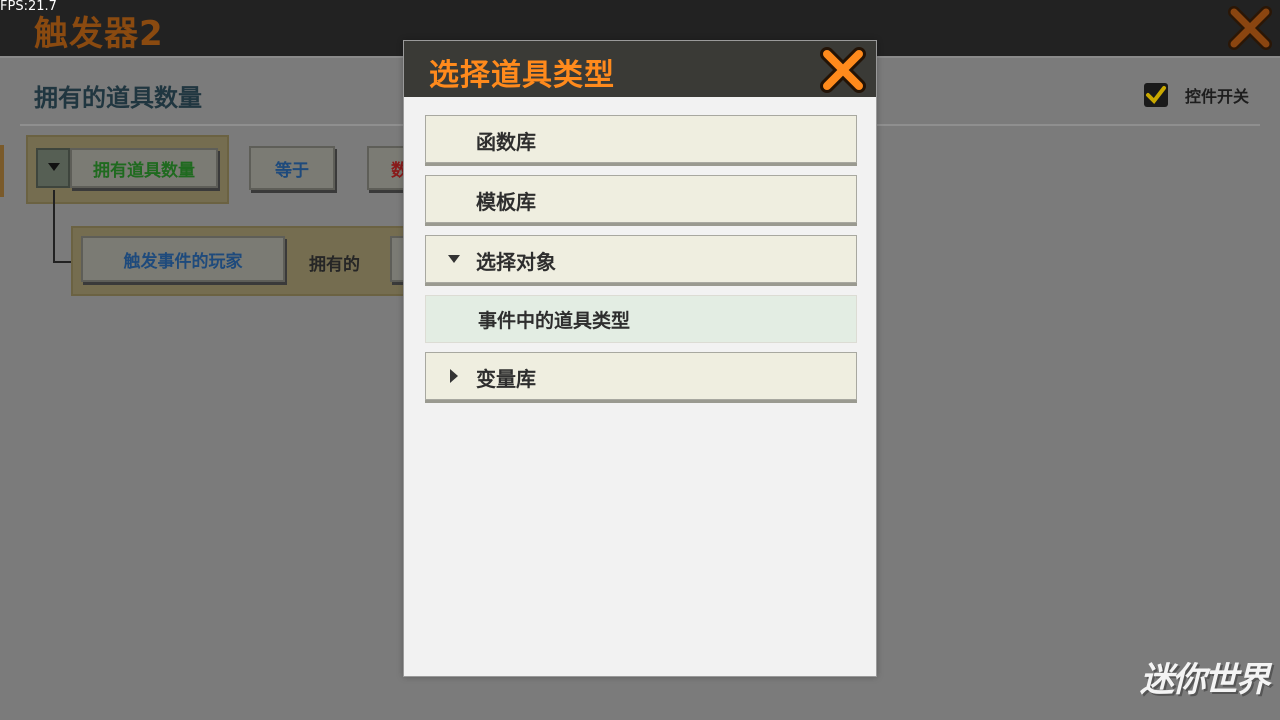  What do you see at coordinates (554, 321) in the screenshot?
I see `menu-subitem-label: 事件中的道具类型` at bounding box center [554, 321].